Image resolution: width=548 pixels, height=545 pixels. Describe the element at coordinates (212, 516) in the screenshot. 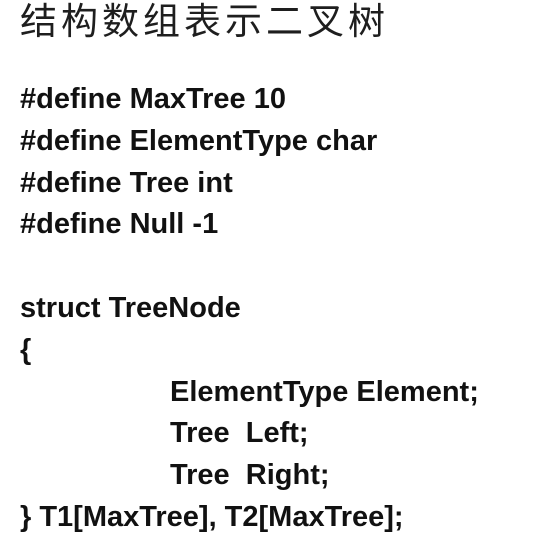

I see `close-brace-declaration-line: } T1[MaxTree], T2[MaxTree];` at that location.